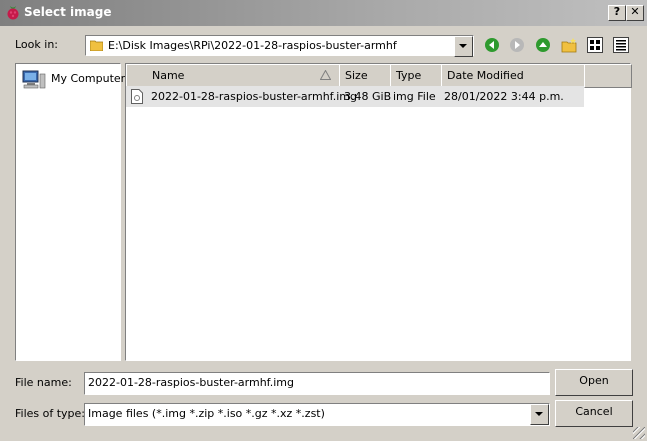 The width and height of the screenshot is (647, 441). I want to click on title-bar: Select image ? ✕, so click(323, 13).